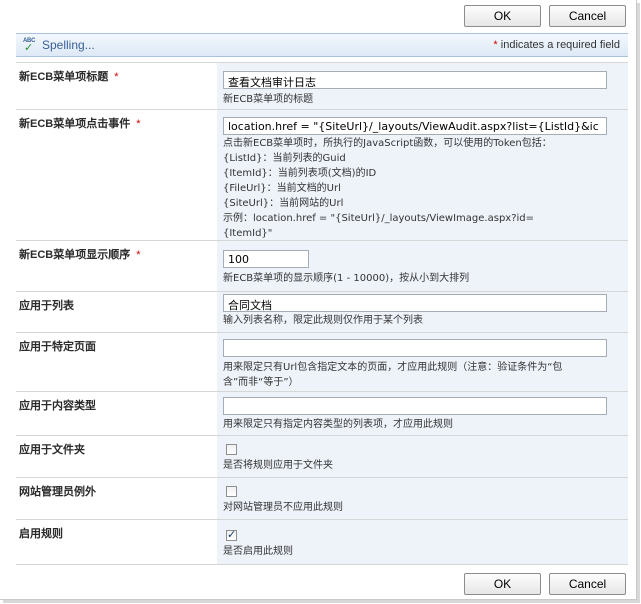  Describe the element at coordinates (415, 80) in the screenshot. I see `ecb-title-input: 查看文档审计日志` at that location.